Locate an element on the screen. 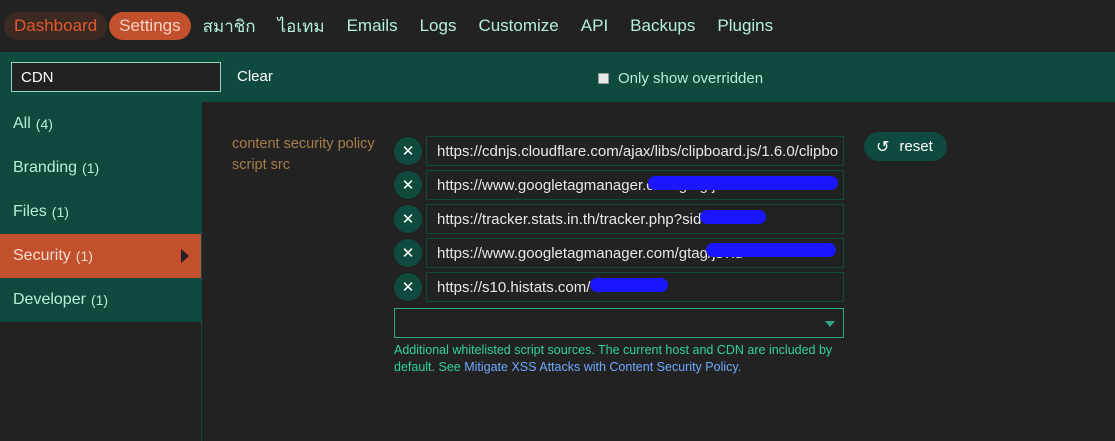  setting-label-line1: content security policy is located at coordinates (303, 144).